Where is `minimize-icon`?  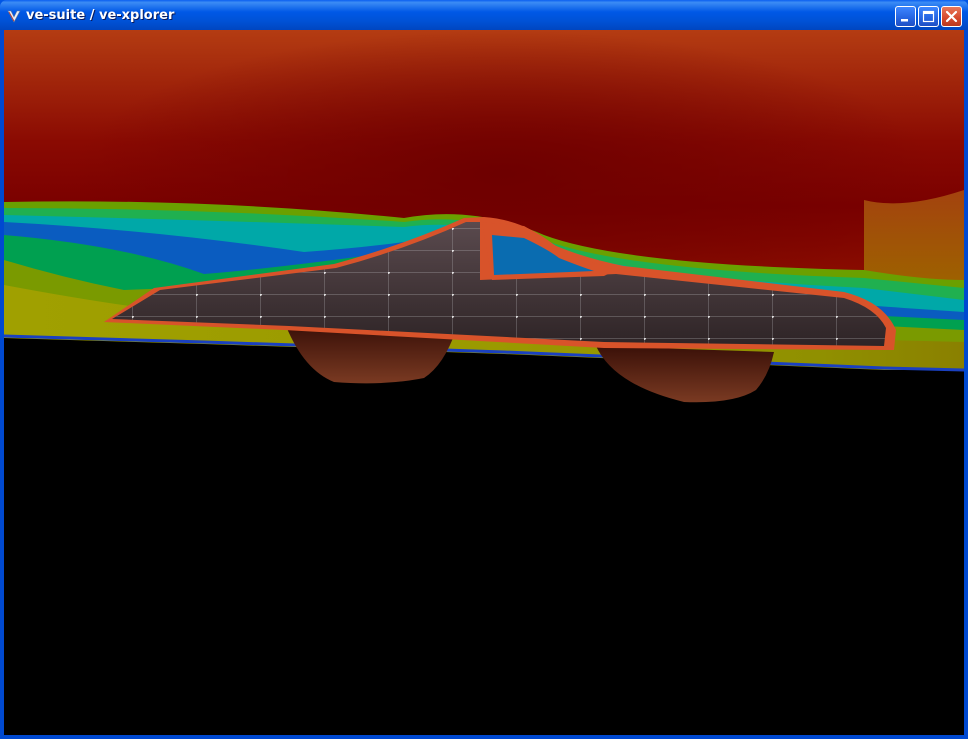 minimize-icon is located at coordinates (904, 20).